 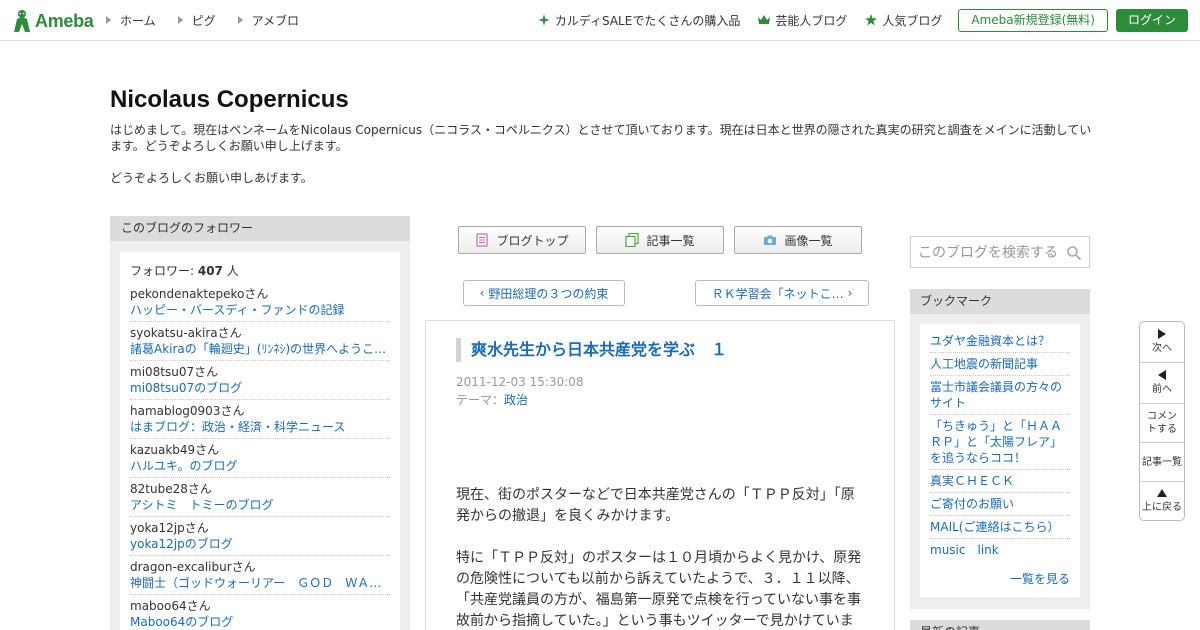 What do you see at coordinates (1000, 504) in the screenshot?
I see `bookmark-link: ご寄付のお願い` at bounding box center [1000, 504].